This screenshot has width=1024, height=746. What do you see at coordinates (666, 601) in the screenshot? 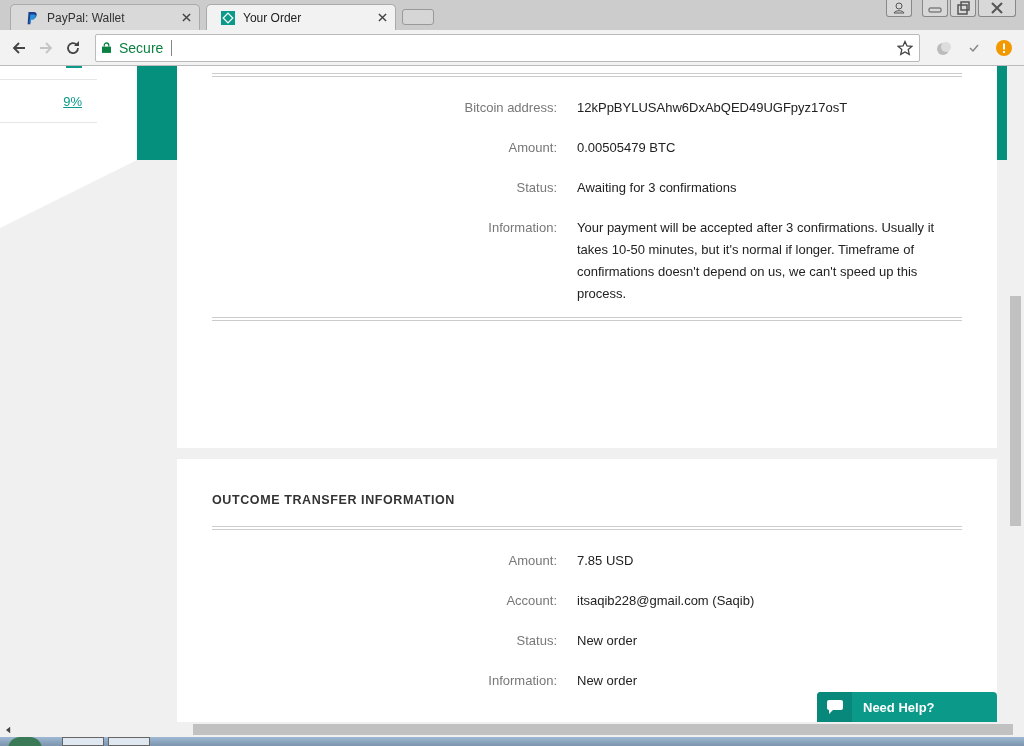
I see `field-value: itsaqib228@gmail.com (Saqib)` at bounding box center [666, 601].